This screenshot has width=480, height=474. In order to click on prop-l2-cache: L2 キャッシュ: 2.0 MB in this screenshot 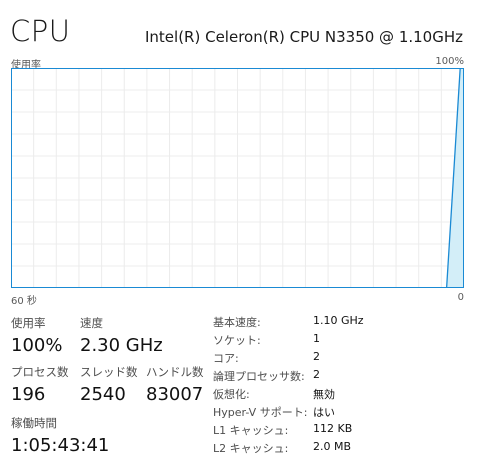, I will do `click(333, 449)`.